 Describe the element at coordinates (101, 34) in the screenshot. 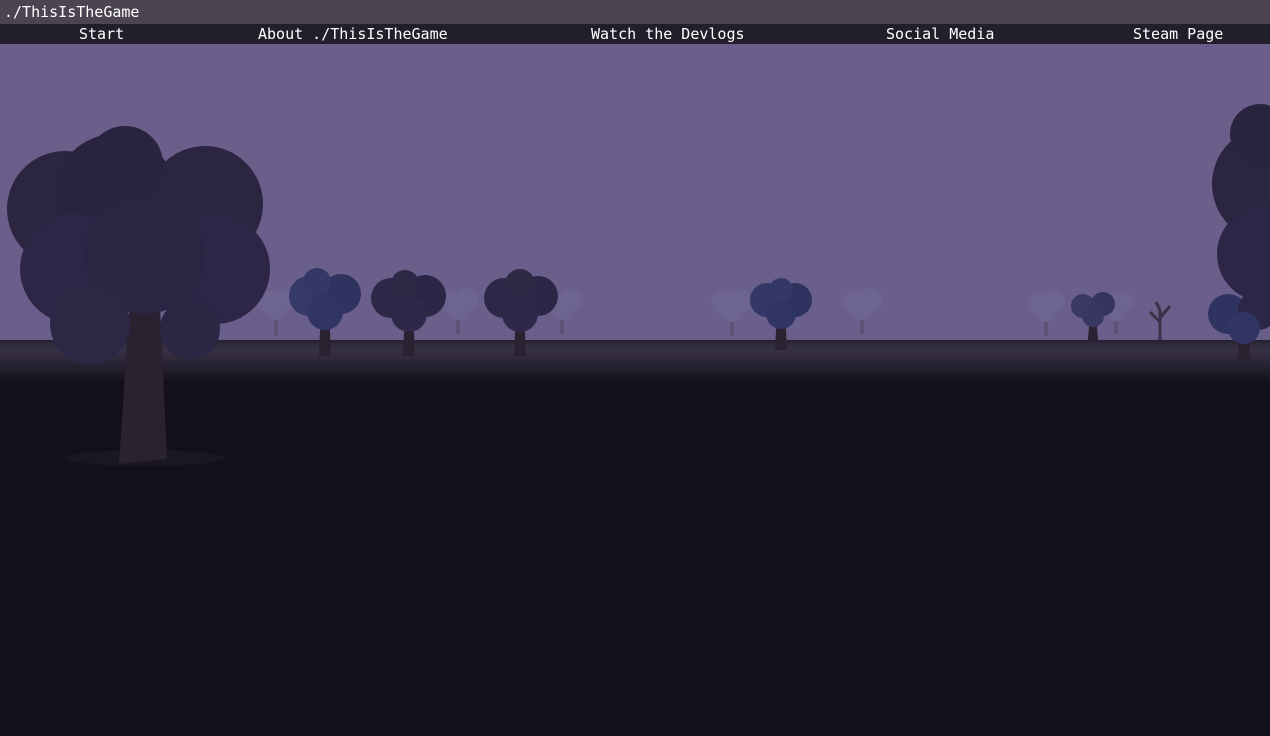

I see `nav-start-link: Start` at that location.